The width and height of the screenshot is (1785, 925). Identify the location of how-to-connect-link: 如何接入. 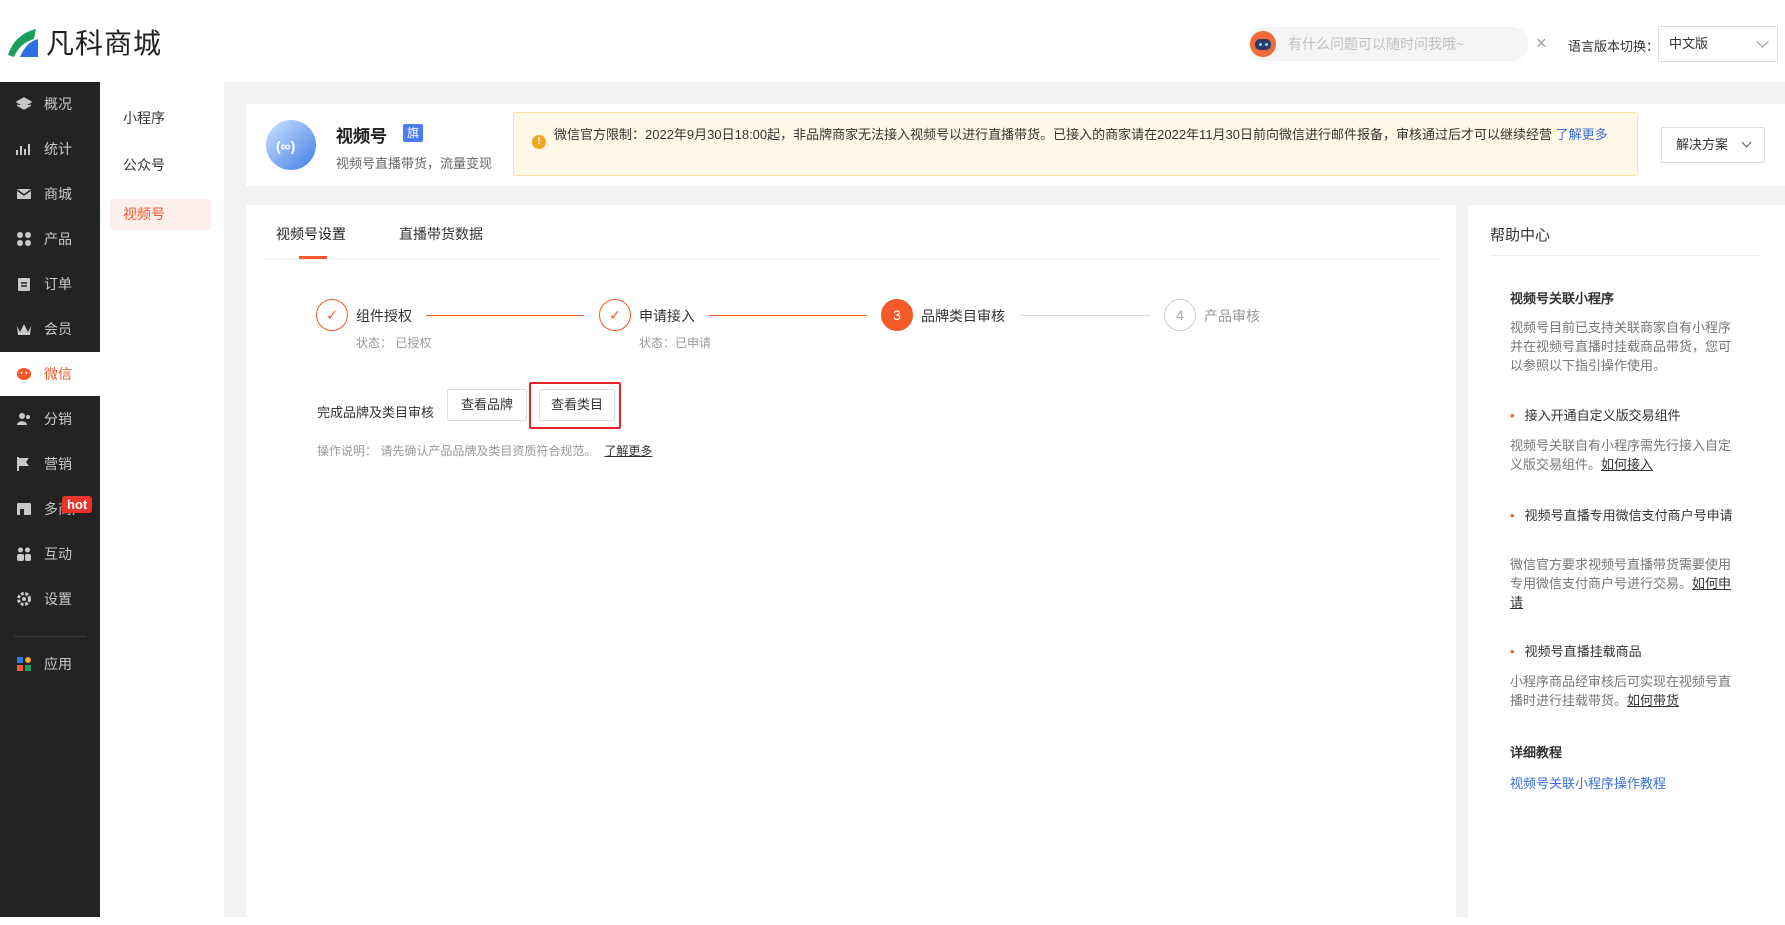
(1627, 464).